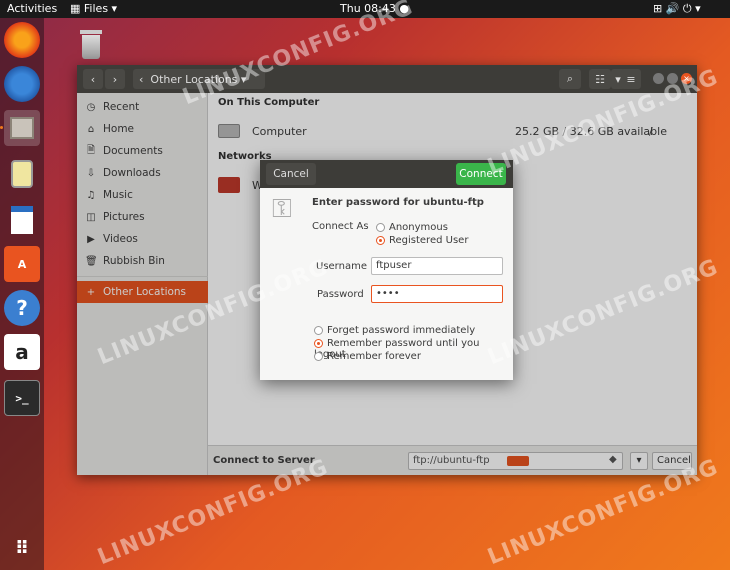 The width and height of the screenshot is (730, 570). Describe the element at coordinates (194, 79) in the screenshot. I see `path-label: Other Locations` at that location.